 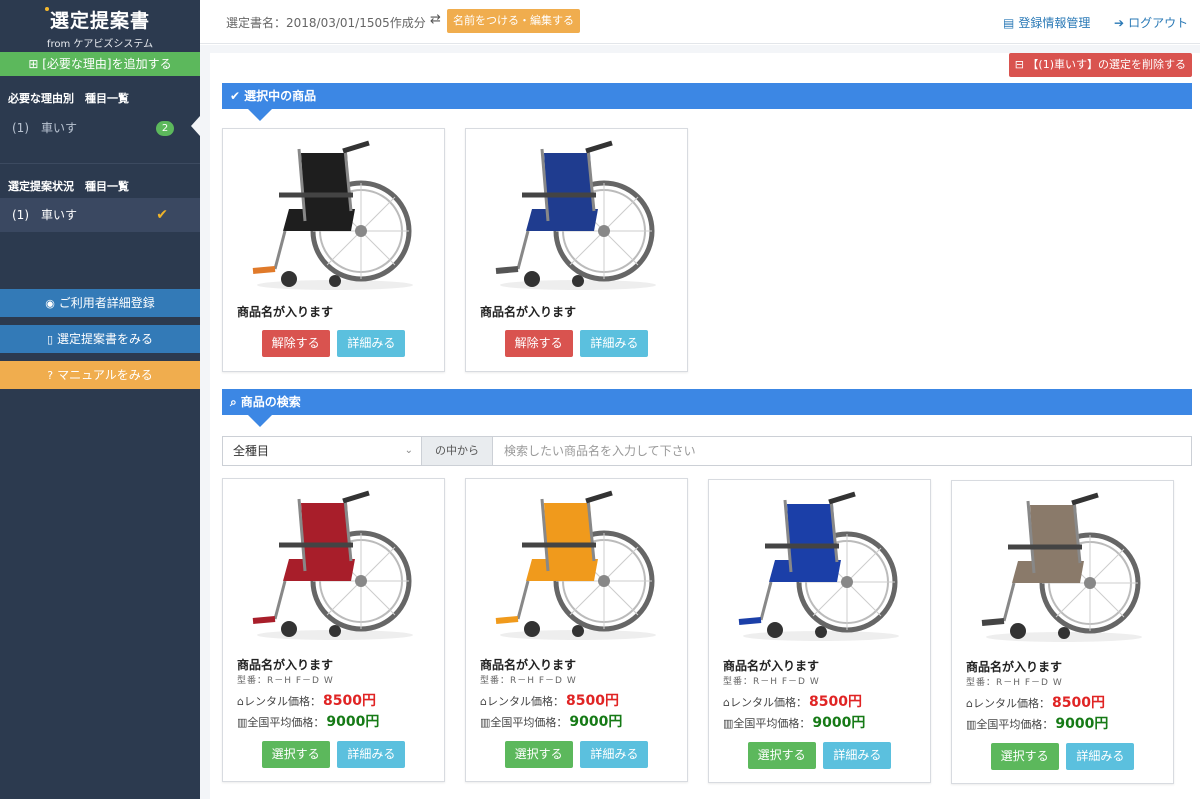 I want to click on view-proposal-label: 選定提案書をみる, so click(x=105, y=339).